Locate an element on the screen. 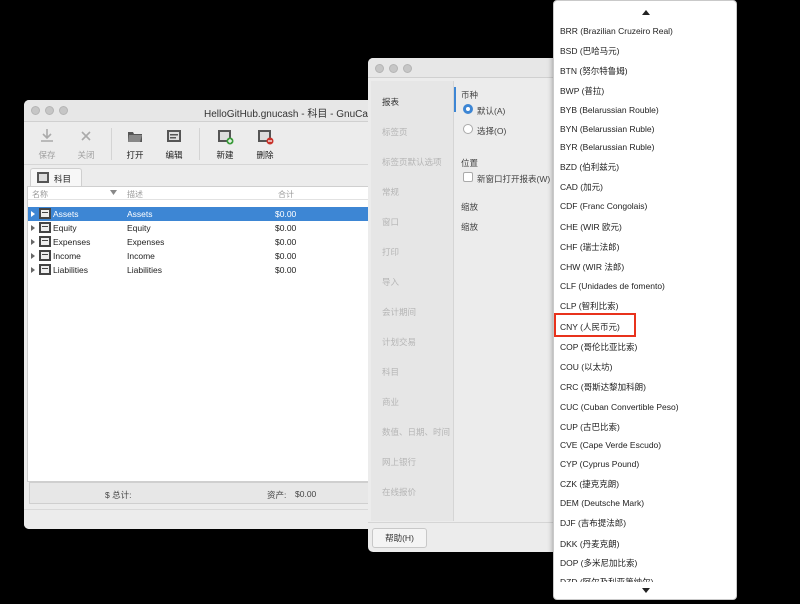 The width and height of the screenshot is (800, 604). close-window-button is located at coordinates (35, 110).